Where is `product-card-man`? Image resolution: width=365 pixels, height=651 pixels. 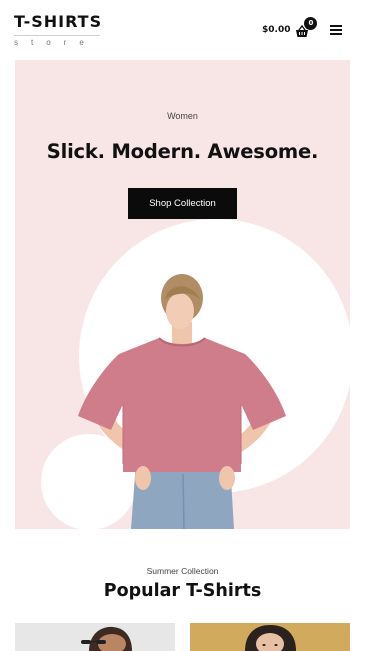 product-card-man is located at coordinates (95, 637).